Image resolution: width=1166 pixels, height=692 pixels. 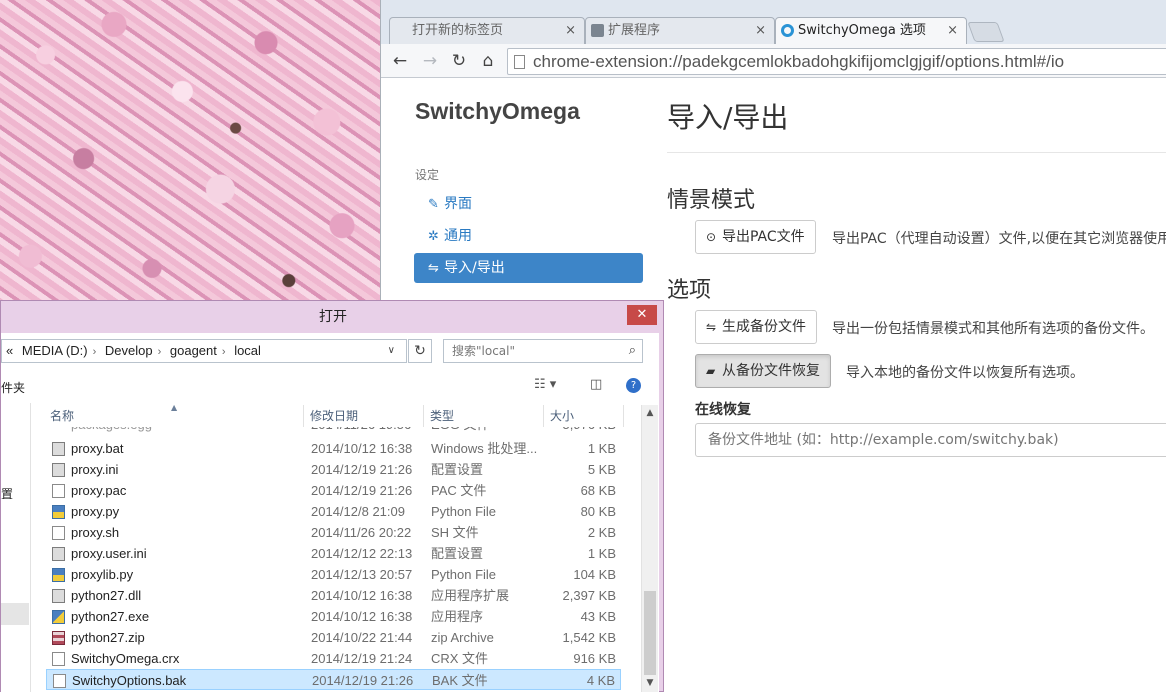 What do you see at coordinates (528, 204) in the screenshot?
I see `nav-item-interface: ✎ 界面` at bounding box center [528, 204].